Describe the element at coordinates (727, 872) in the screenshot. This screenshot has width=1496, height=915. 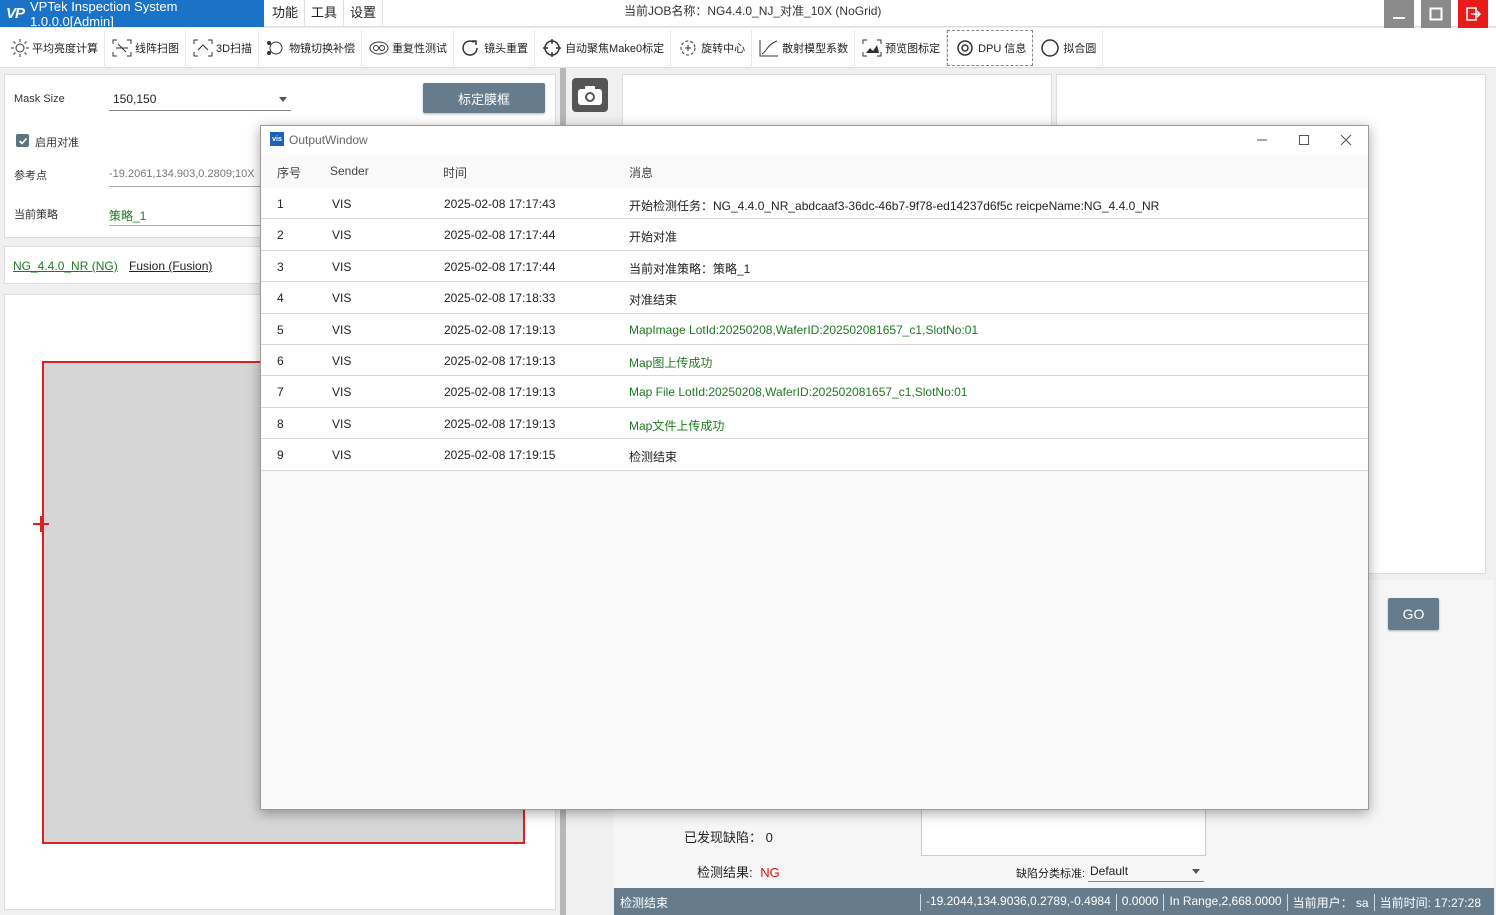
I see `result-label: 检测结果:` at that location.